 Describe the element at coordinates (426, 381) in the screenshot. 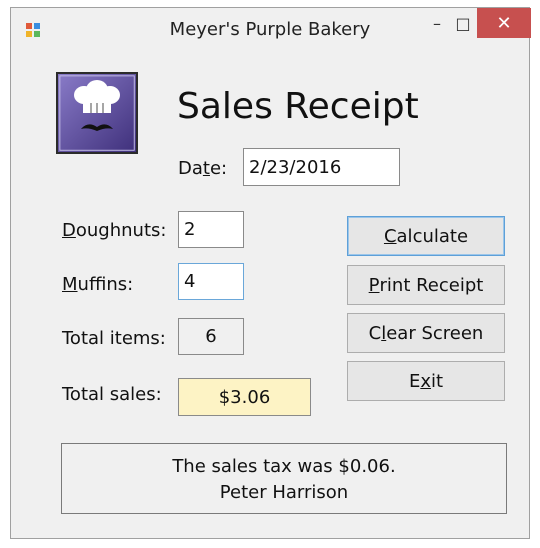

I see `exit-button: Ex it` at that location.